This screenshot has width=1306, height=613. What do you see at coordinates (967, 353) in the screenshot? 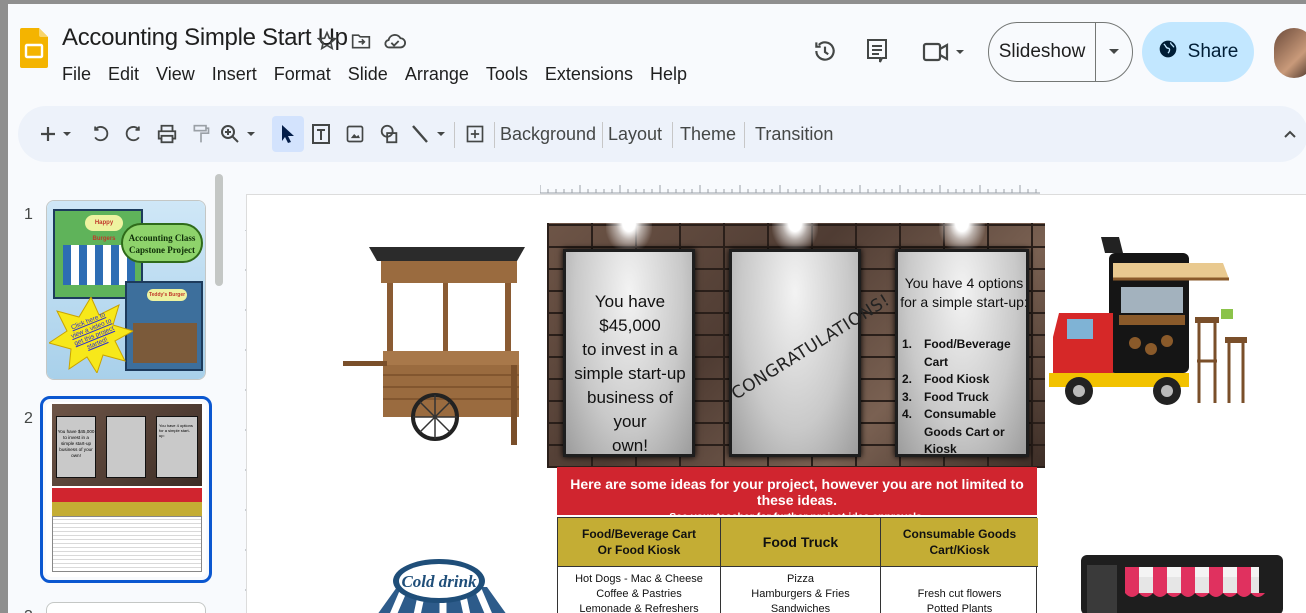
I see `option-text: Food/Beverage Cart` at bounding box center [967, 353].